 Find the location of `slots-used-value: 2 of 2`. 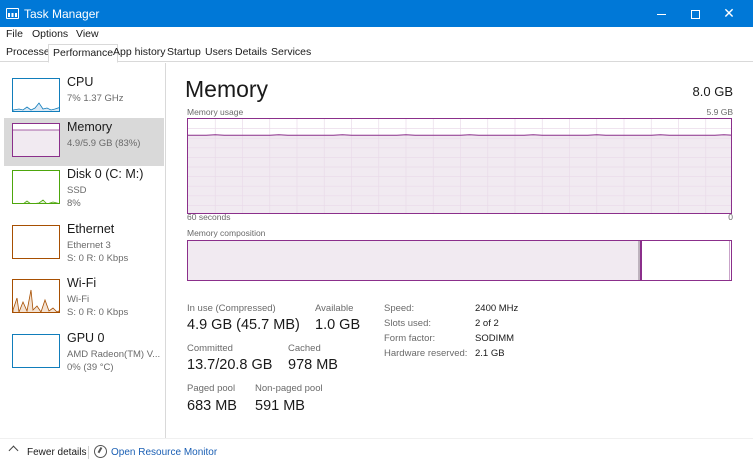

slots-used-value: 2 of 2 is located at coordinates (487, 323).